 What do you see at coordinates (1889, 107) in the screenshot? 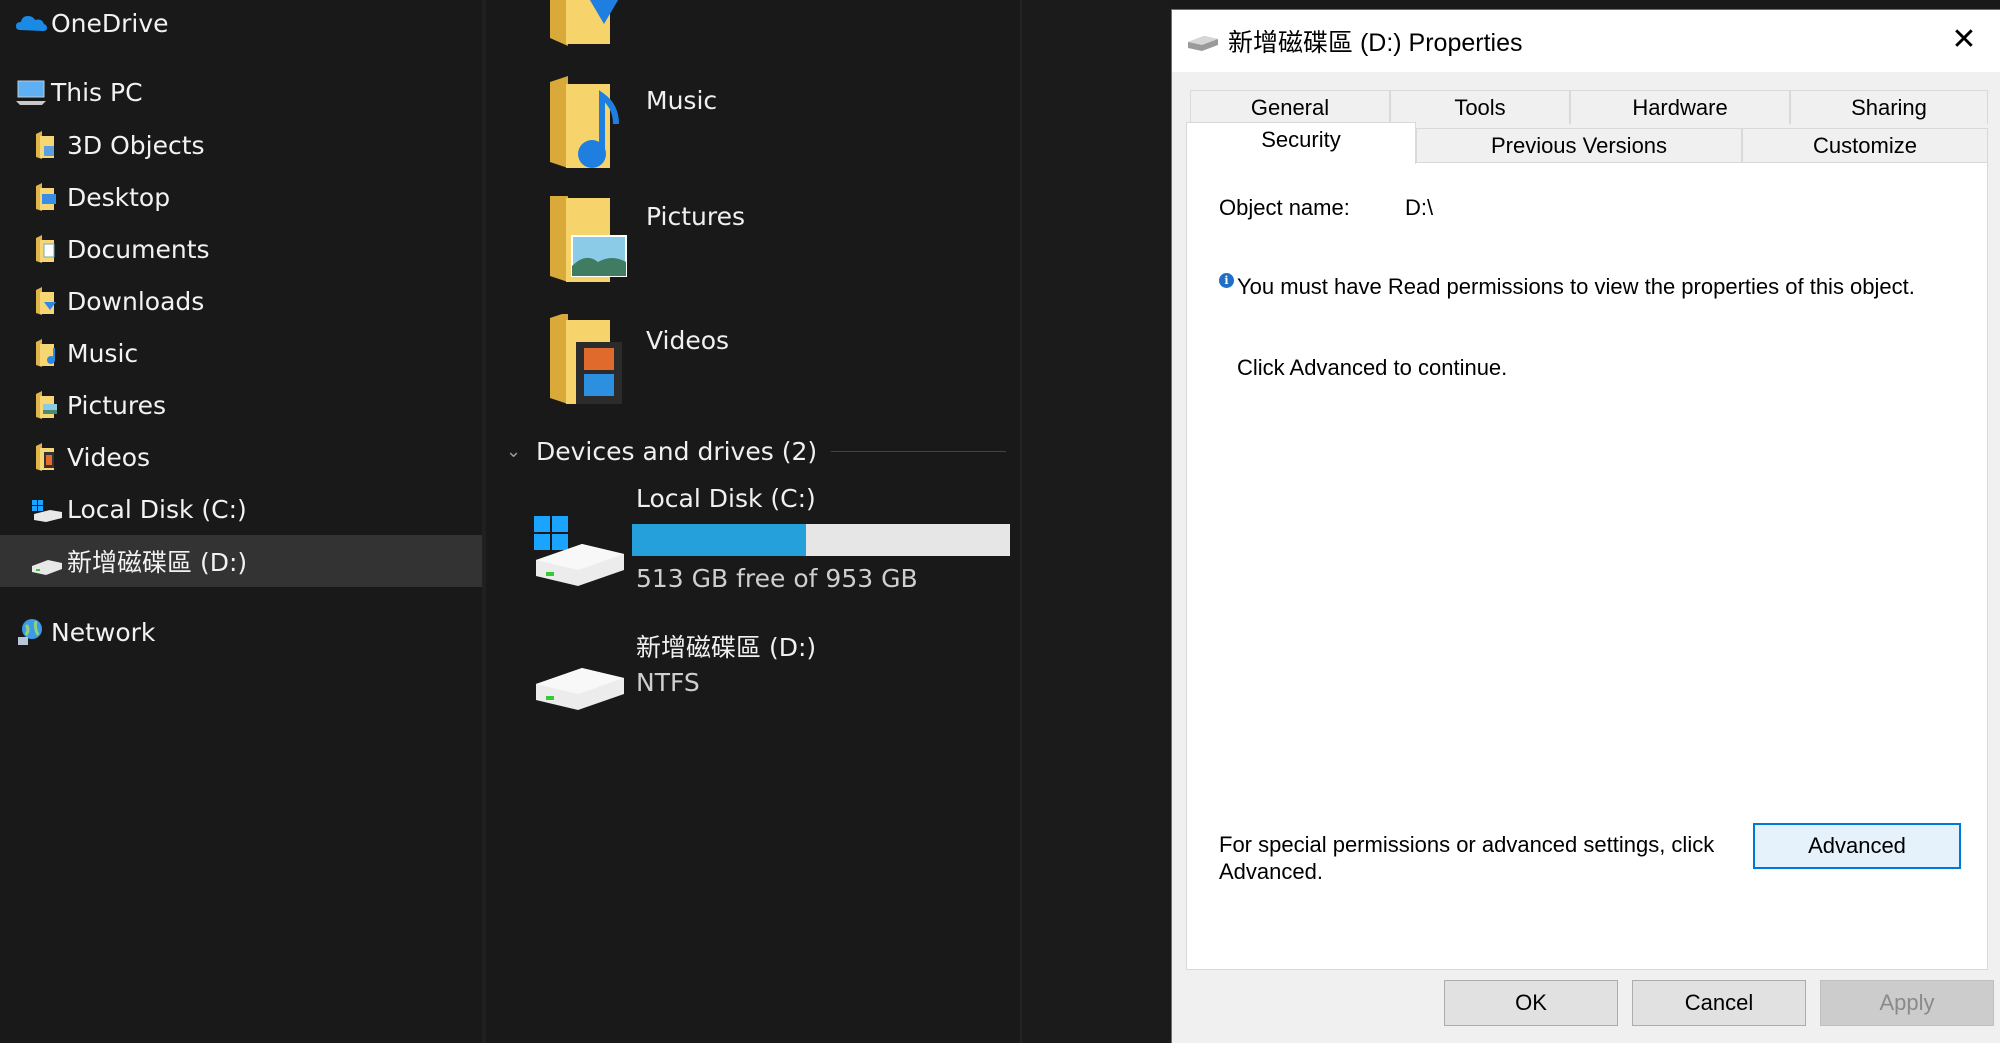
I see `tab-sharing: Sharing` at bounding box center [1889, 107].